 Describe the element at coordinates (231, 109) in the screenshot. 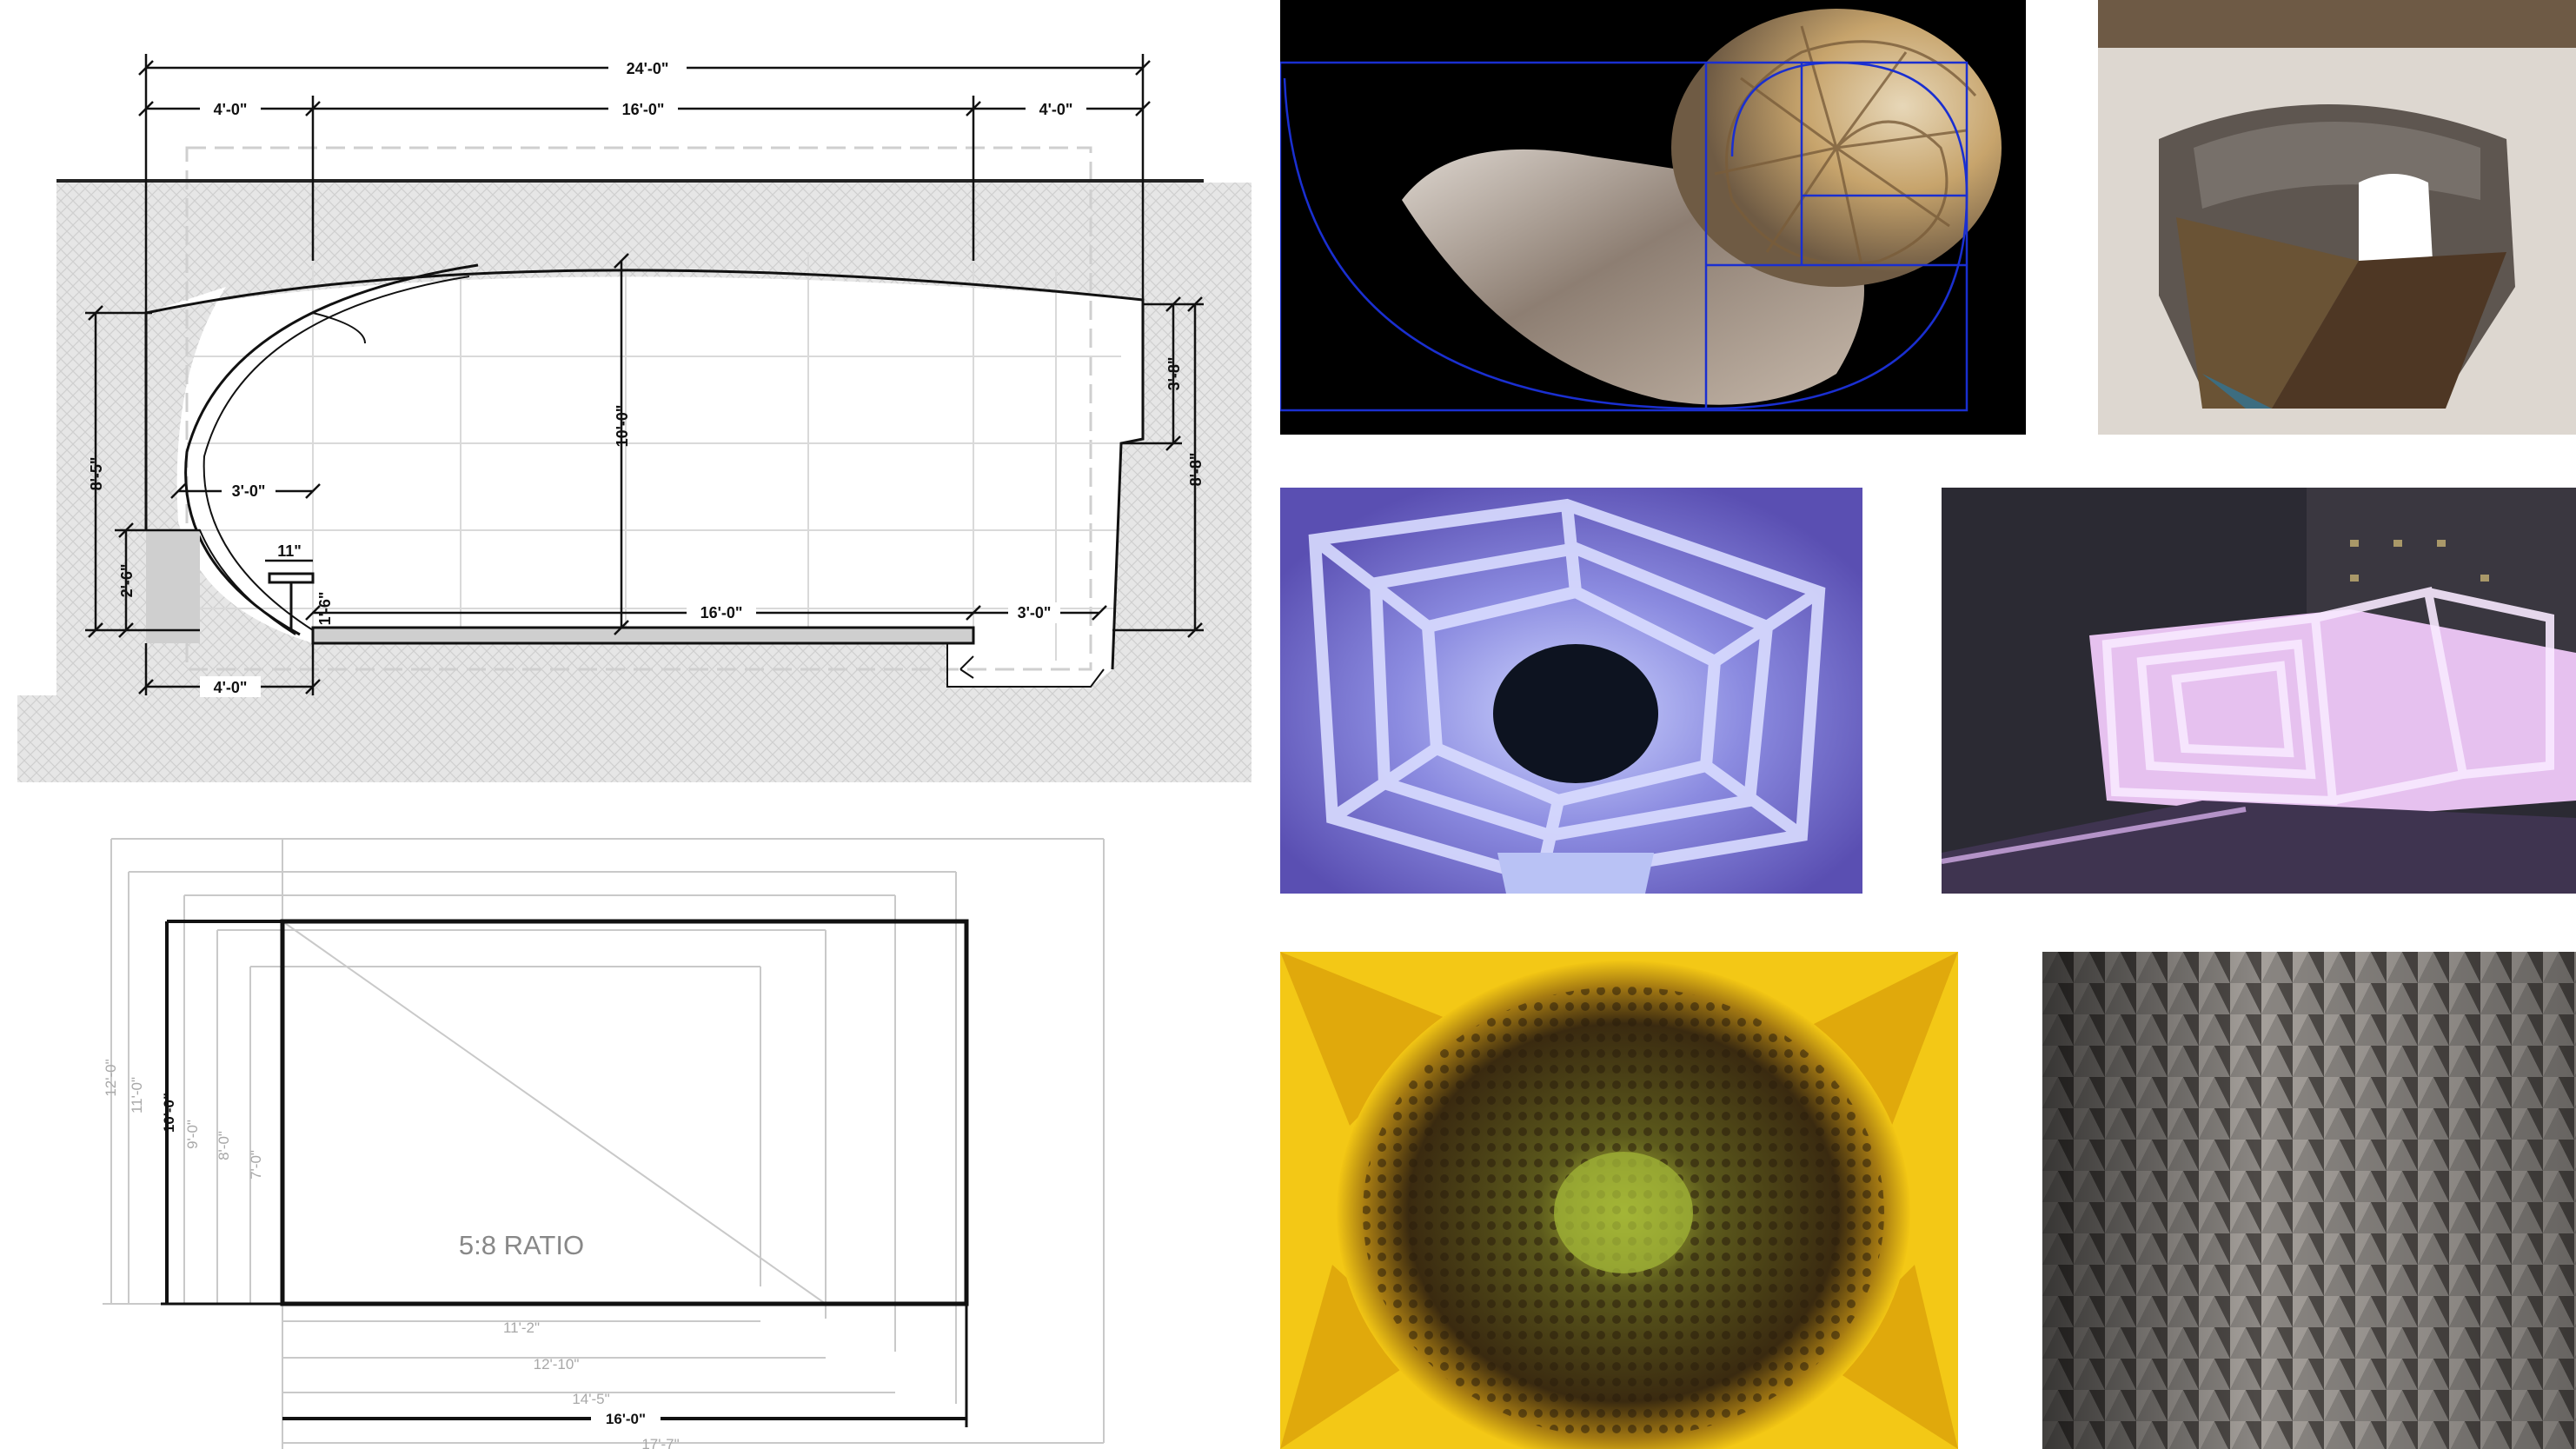

I see `dim-left-offset: 4'-0"` at that location.